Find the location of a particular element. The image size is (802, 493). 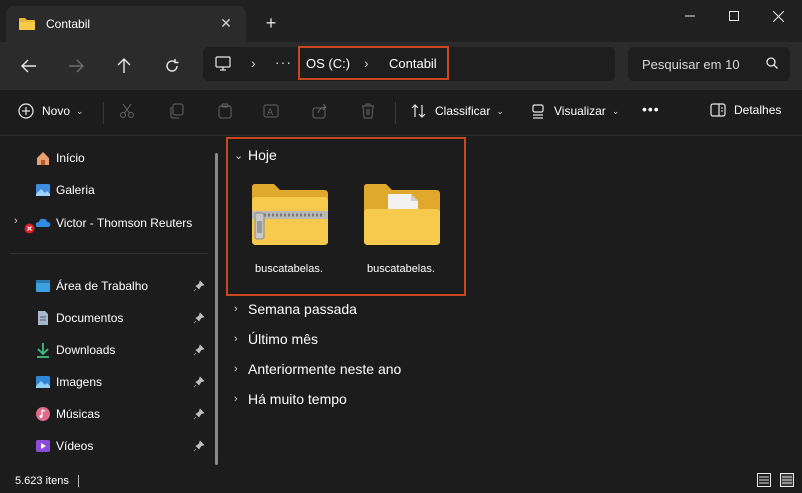

rename-button: A is located at coordinates (271, 111).